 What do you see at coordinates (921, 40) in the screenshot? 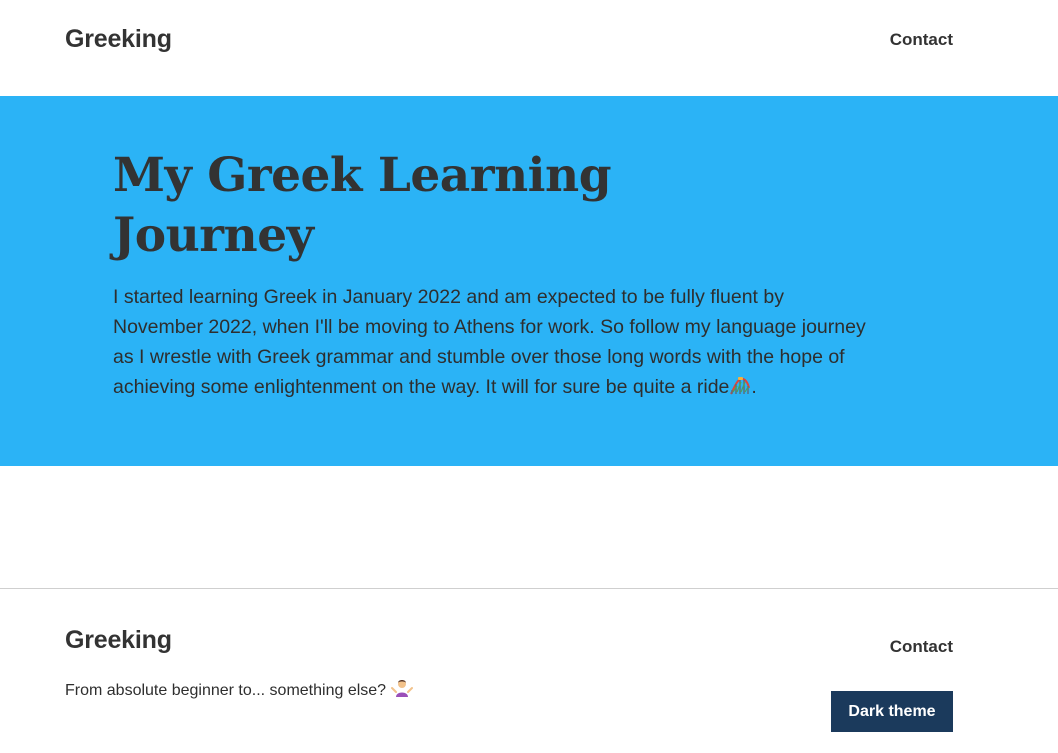
I see `nav-contact-link: Contact` at bounding box center [921, 40].